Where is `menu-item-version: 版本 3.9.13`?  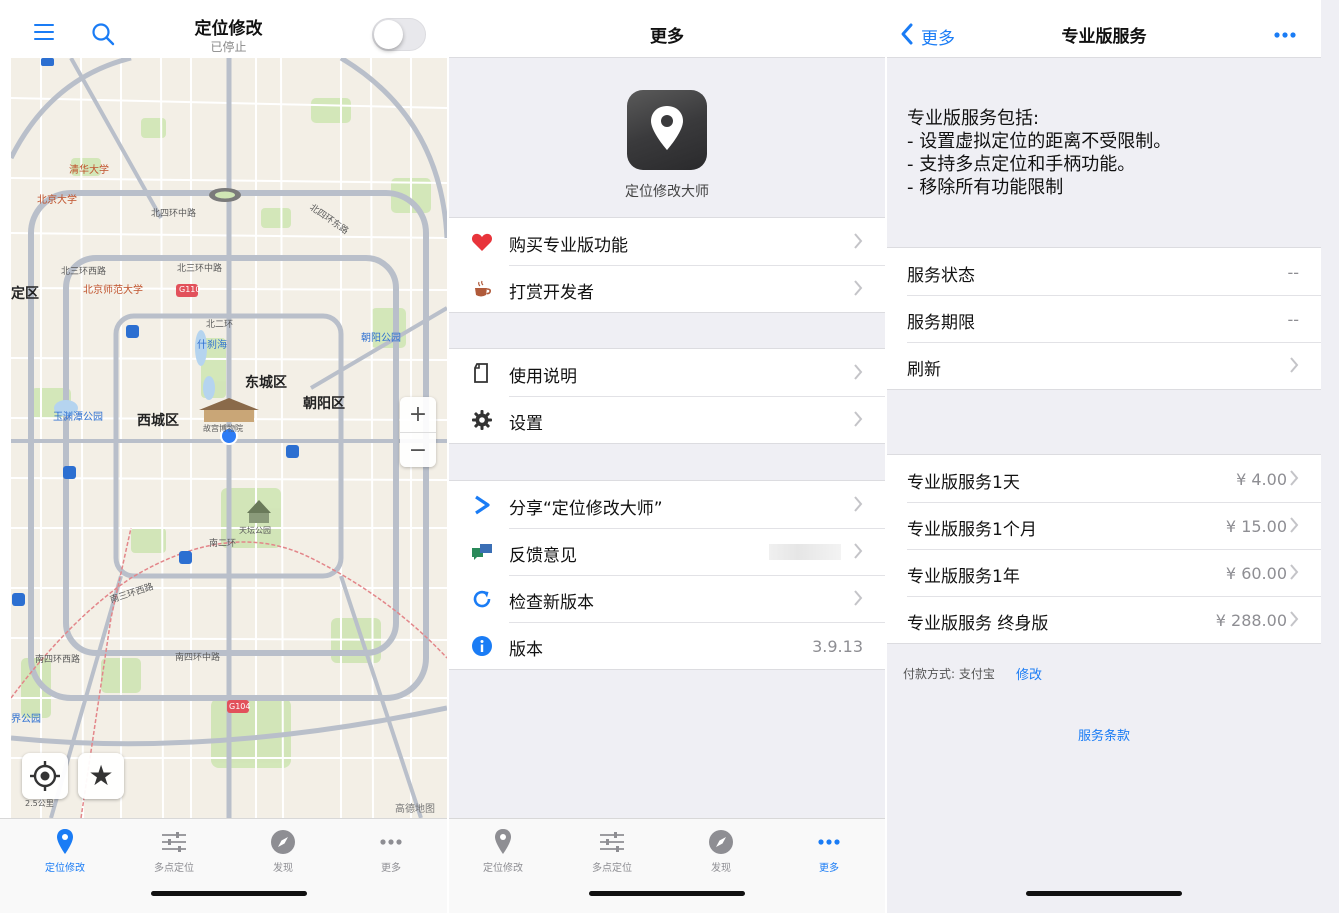 menu-item-version: 版本 3.9.13 is located at coordinates (667, 645).